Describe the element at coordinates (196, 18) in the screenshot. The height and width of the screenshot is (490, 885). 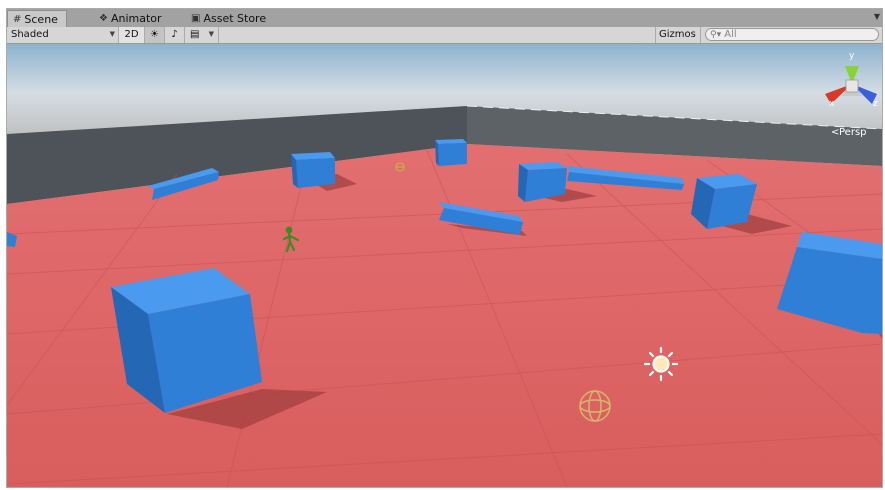
I see `asset-store-icon: ▣` at that location.